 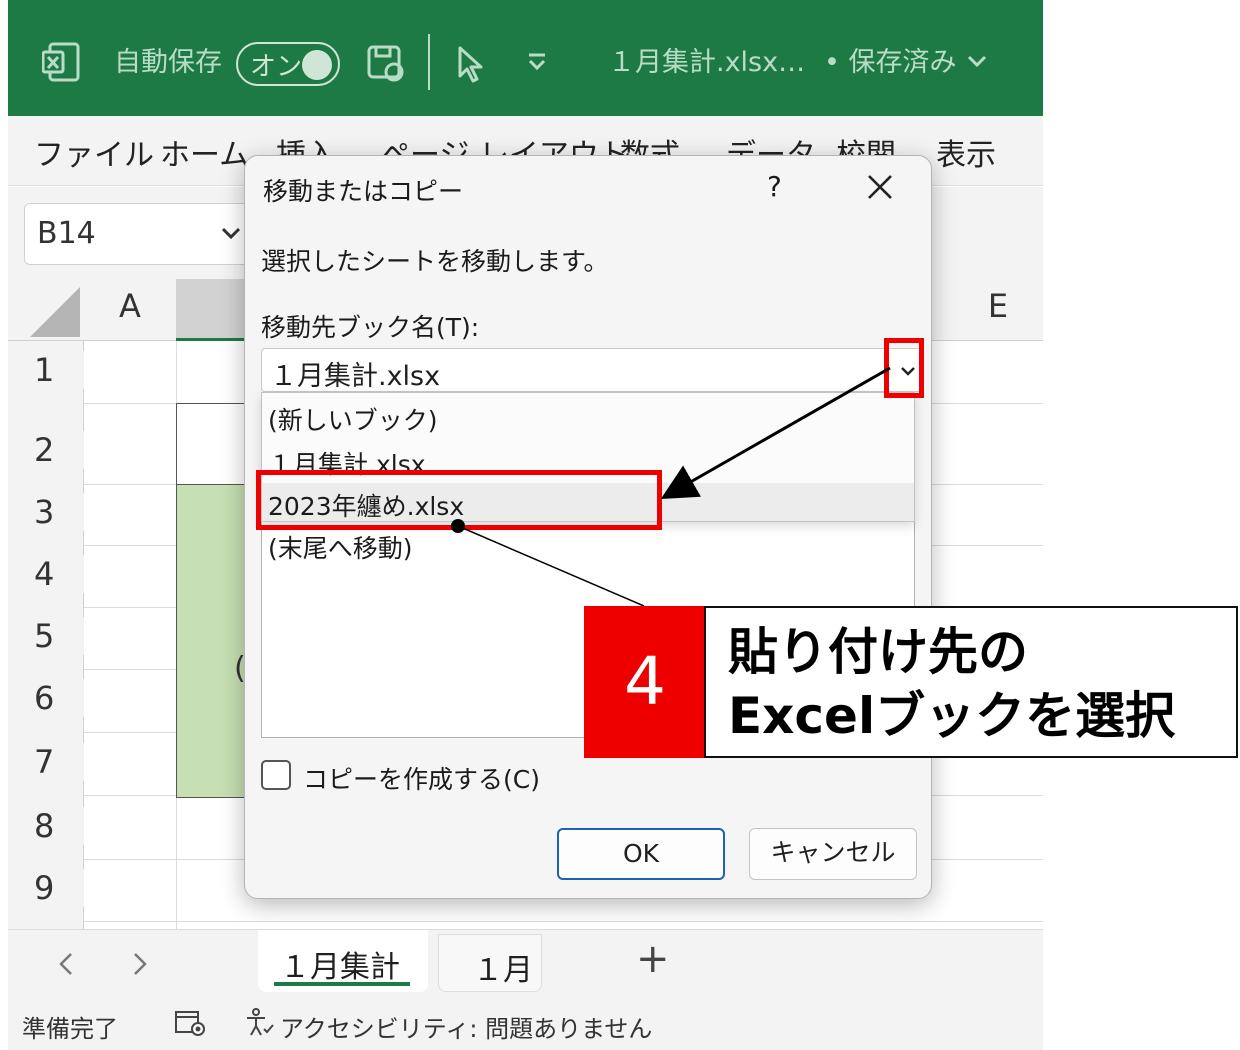 I want to click on callout-leader-line, so click(x=551, y=566).